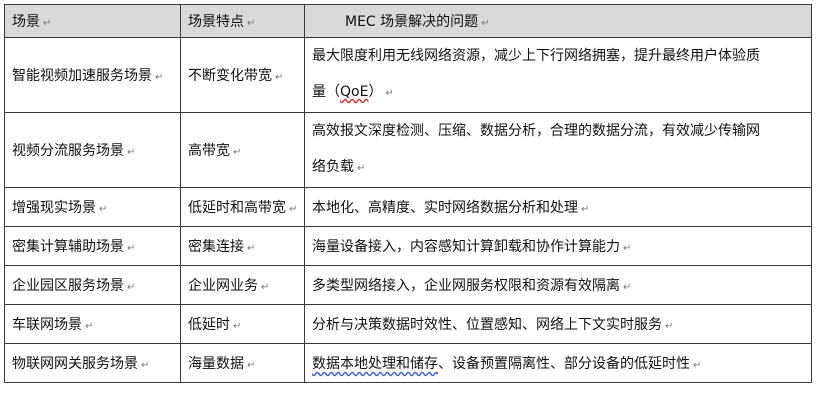 This screenshot has width=816, height=401. Describe the element at coordinates (209, 325) in the screenshot. I see `feature-text: 低延时` at that location.